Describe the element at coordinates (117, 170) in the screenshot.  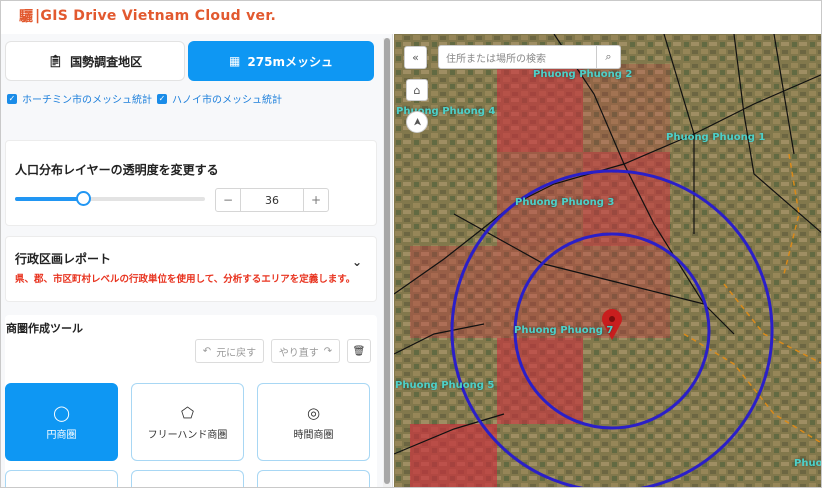
I see `opacity-heading: 人口分布レイヤーの透明度を変更する` at that location.